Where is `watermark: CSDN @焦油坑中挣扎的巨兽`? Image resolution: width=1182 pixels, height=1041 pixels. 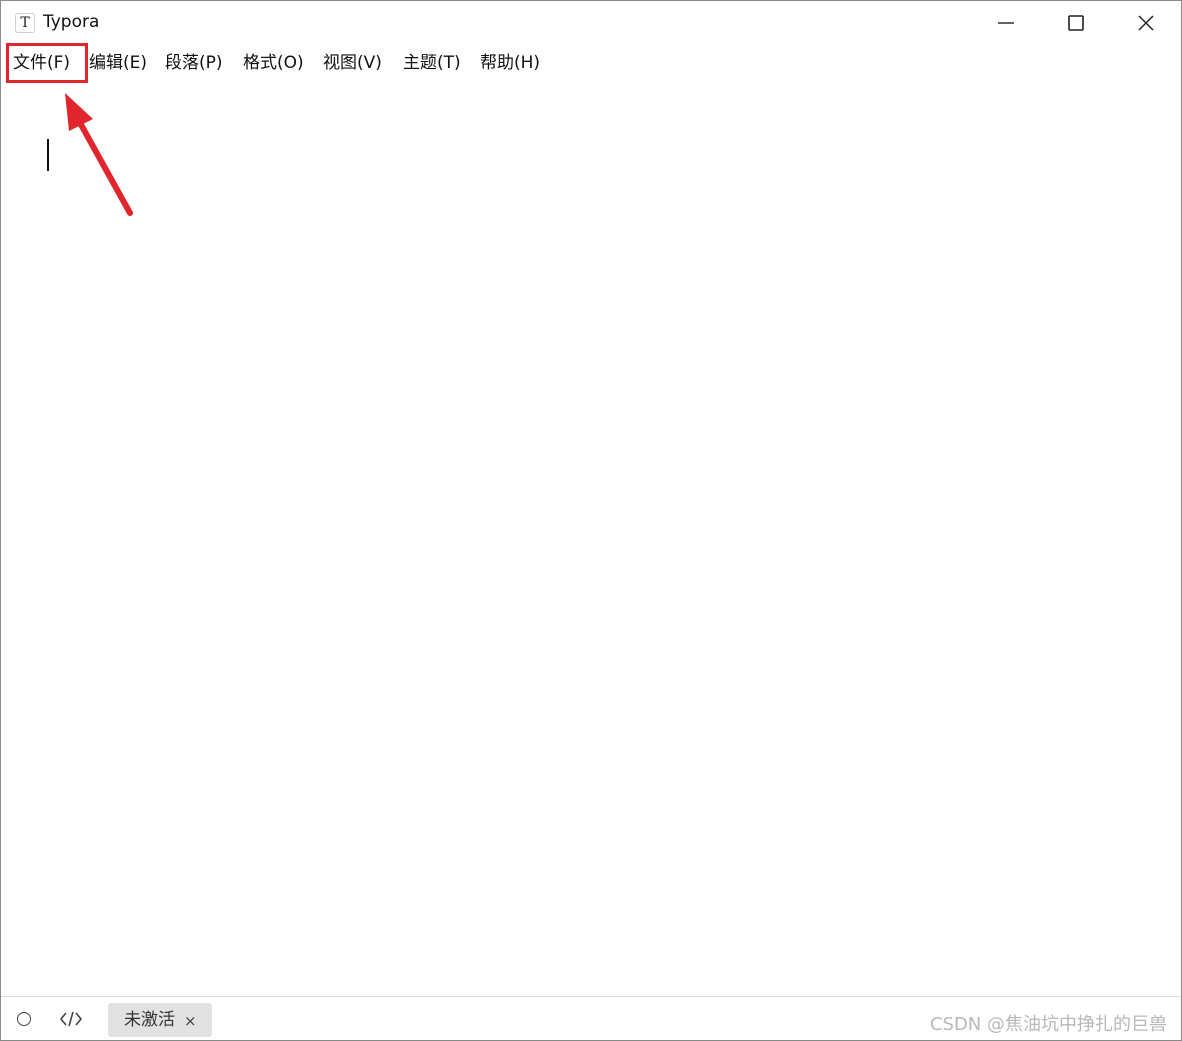 watermark: CSDN @焦油坑中挣扎的巨兽 is located at coordinates (1048, 1024).